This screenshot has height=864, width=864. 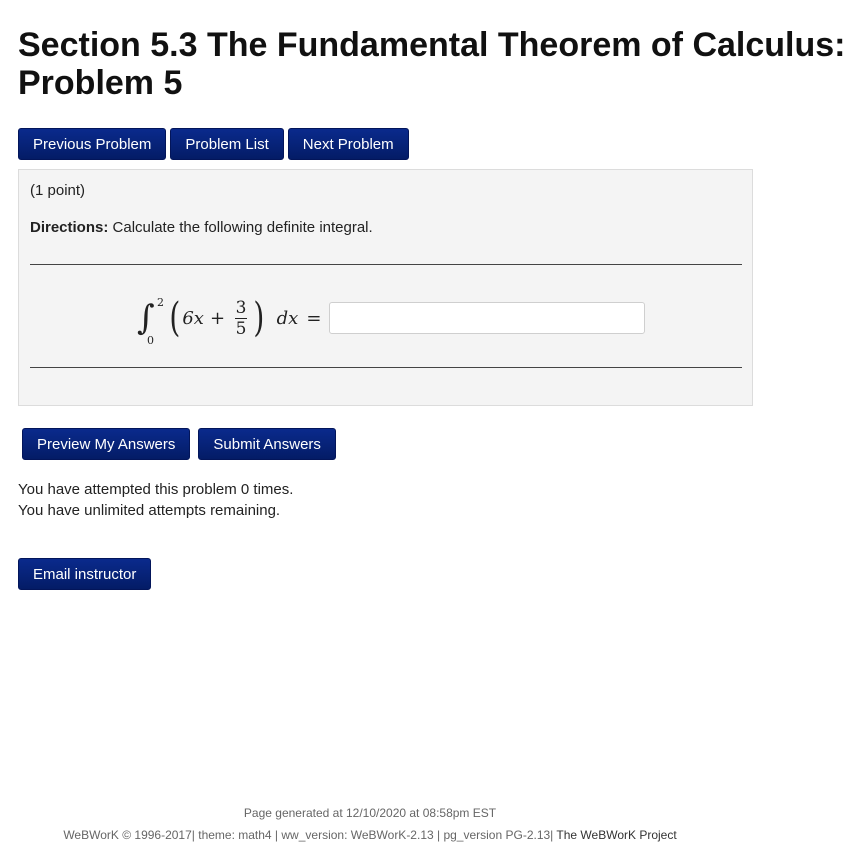 What do you see at coordinates (348, 144) in the screenshot?
I see `next-problem-button: Next Problem` at bounding box center [348, 144].